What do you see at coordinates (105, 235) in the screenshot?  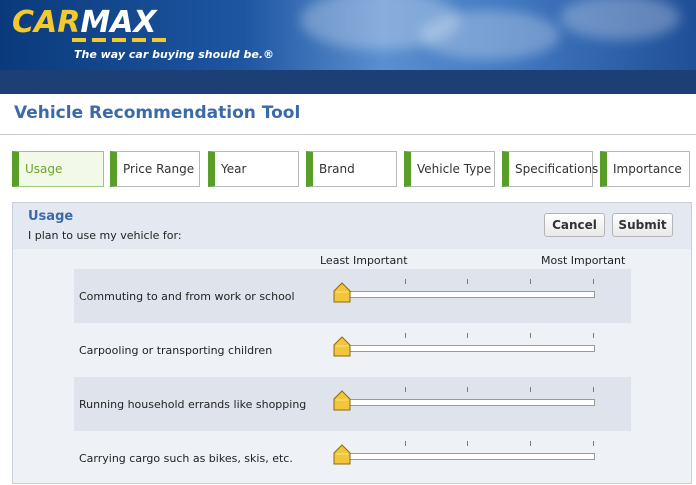 I see `panel-subtitle: I plan to use my vehicle for:` at bounding box center [105, 235].